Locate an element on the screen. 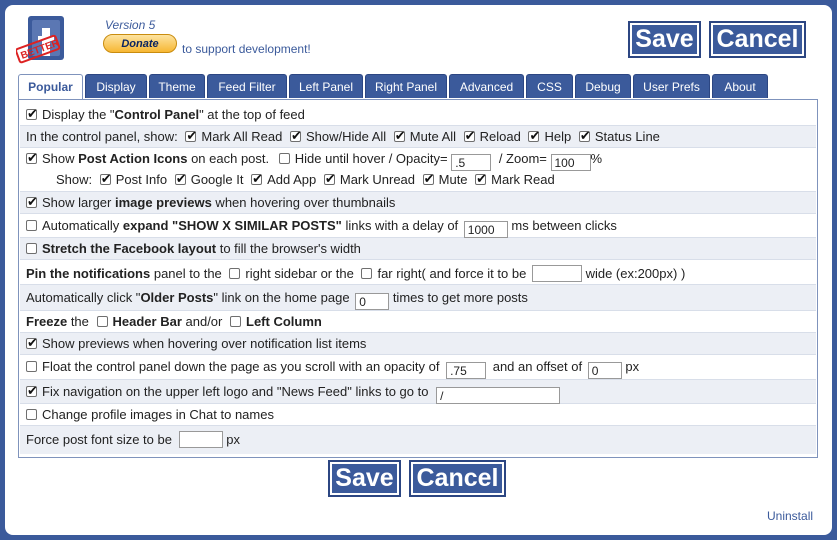 This screenshot has height=540, width=837. pin-far-right-checkbox is located at coordinates (367, 273).